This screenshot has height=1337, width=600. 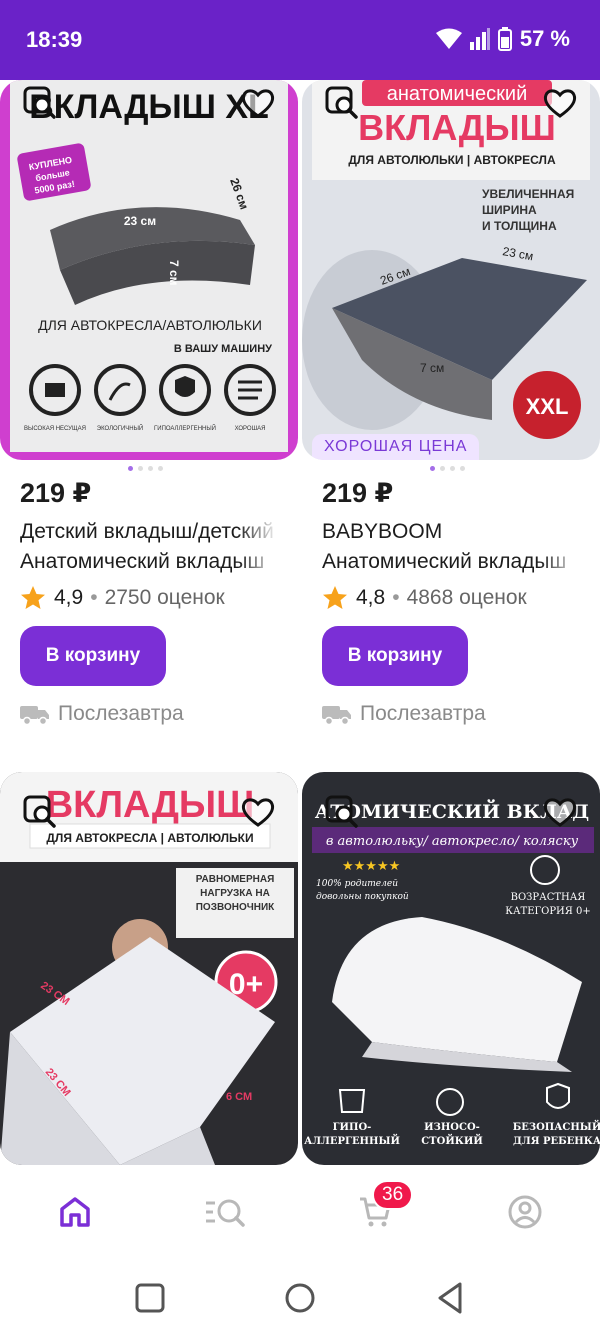 What do you see at coordinates (352, 1140) in the screenshot?
I see `svg-text: АЛЛЕРГЕННЫЙ` at bounding box center [352, 1140].